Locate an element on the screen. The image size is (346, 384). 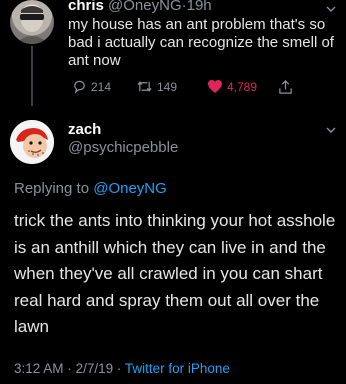
heart-icon is located at coordinates (215, 86).